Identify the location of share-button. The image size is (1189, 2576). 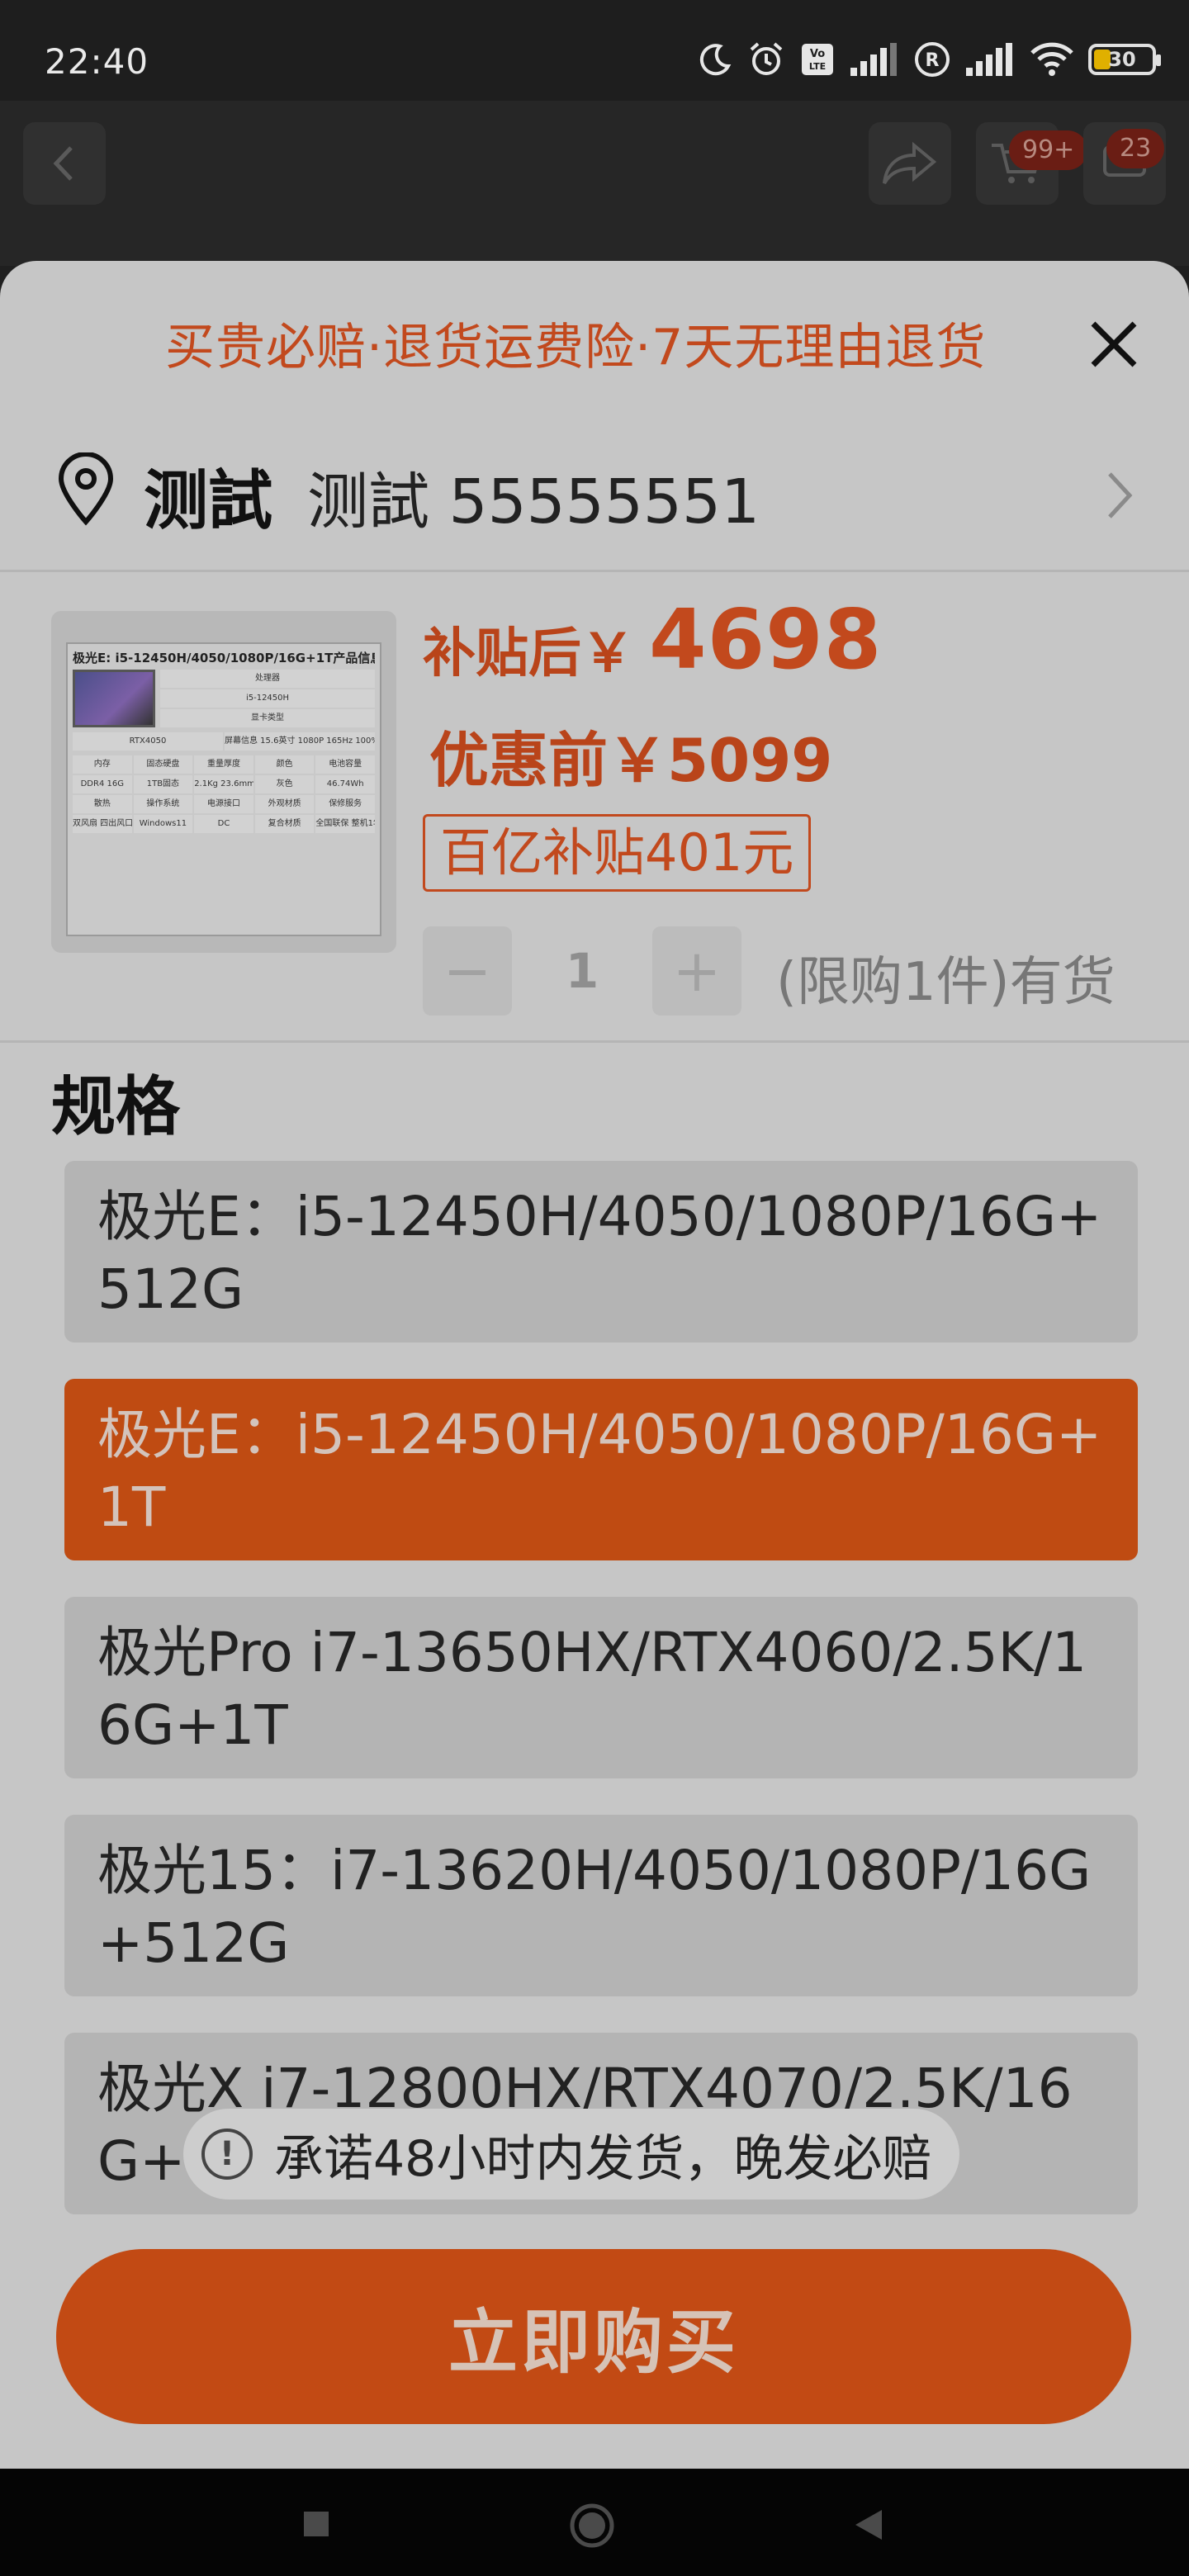
(910, 163).